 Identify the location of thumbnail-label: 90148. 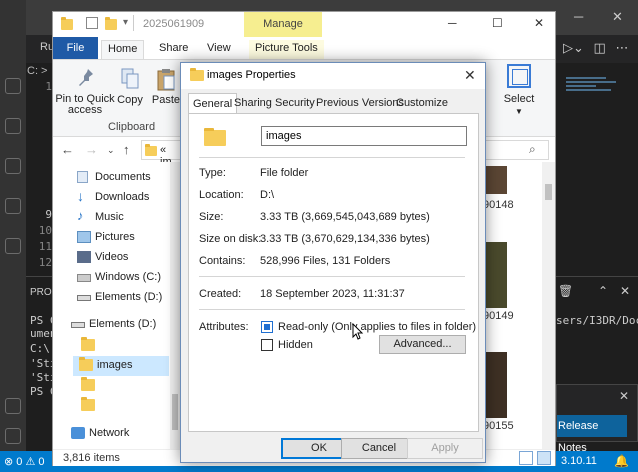
(498, 205).